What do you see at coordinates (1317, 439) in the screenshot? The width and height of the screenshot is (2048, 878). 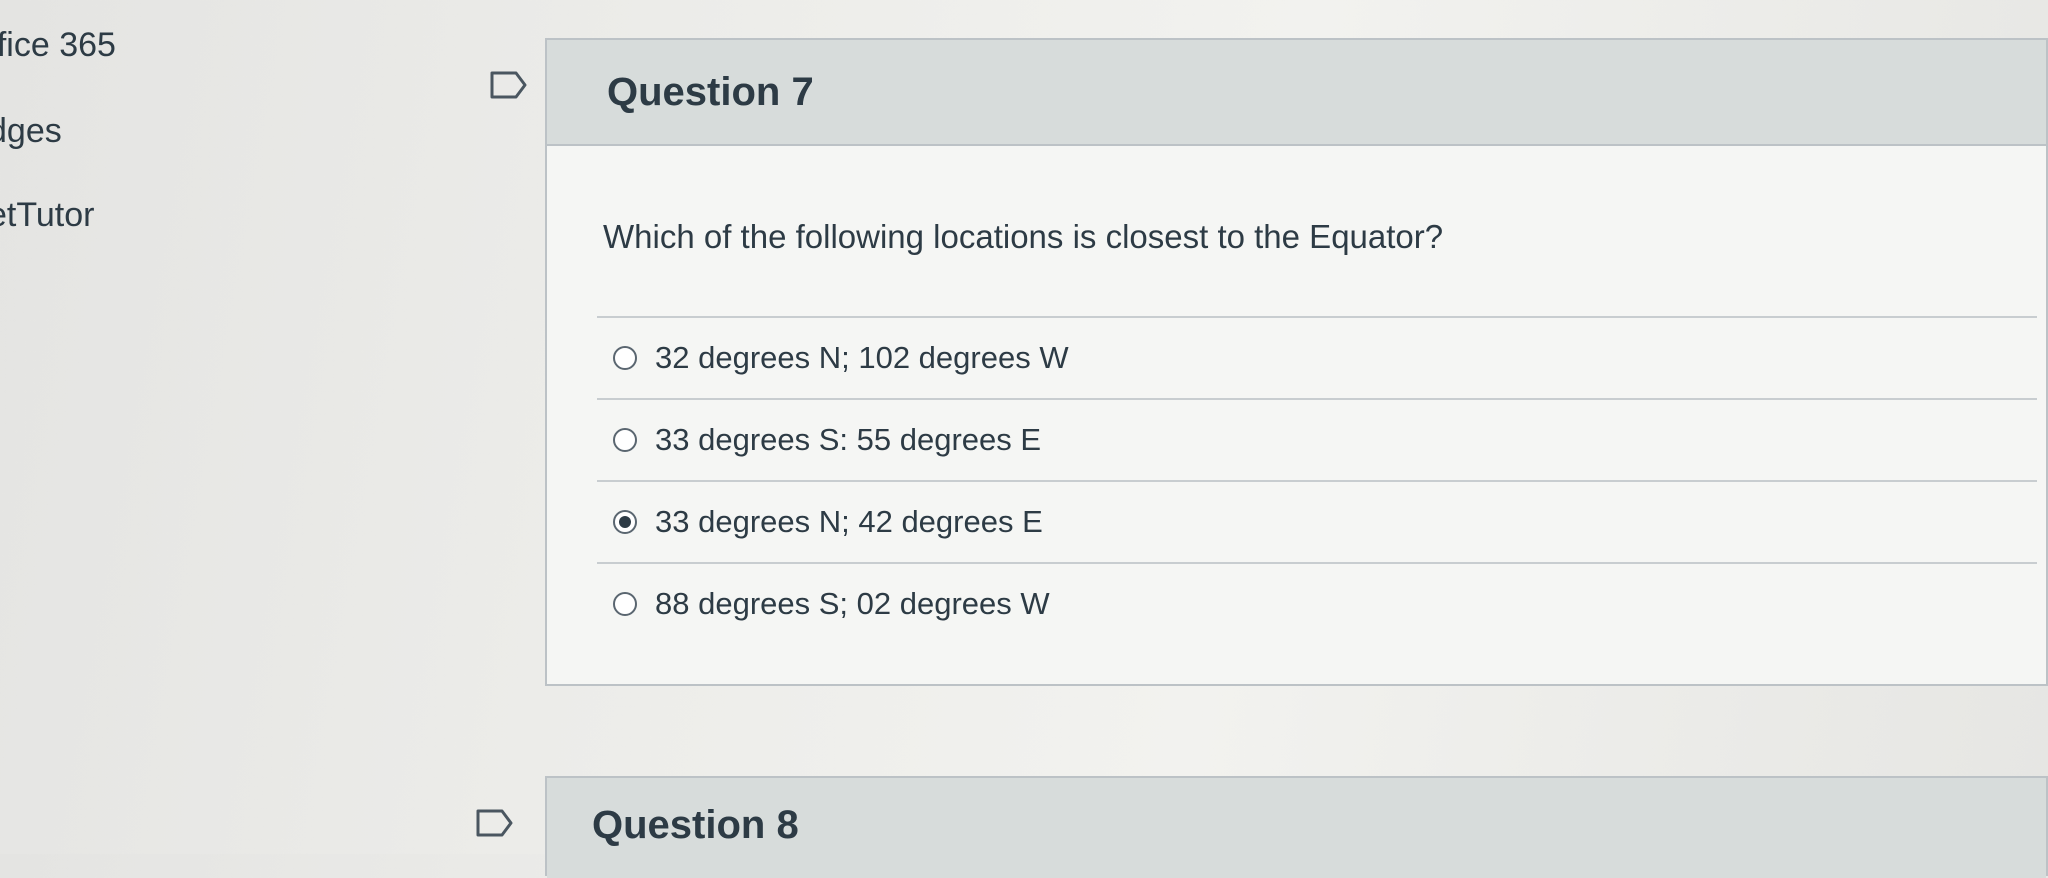 I see `answer-option-2: 33 degrees S: 55 degrees E` at bounding box center [1317, 439].